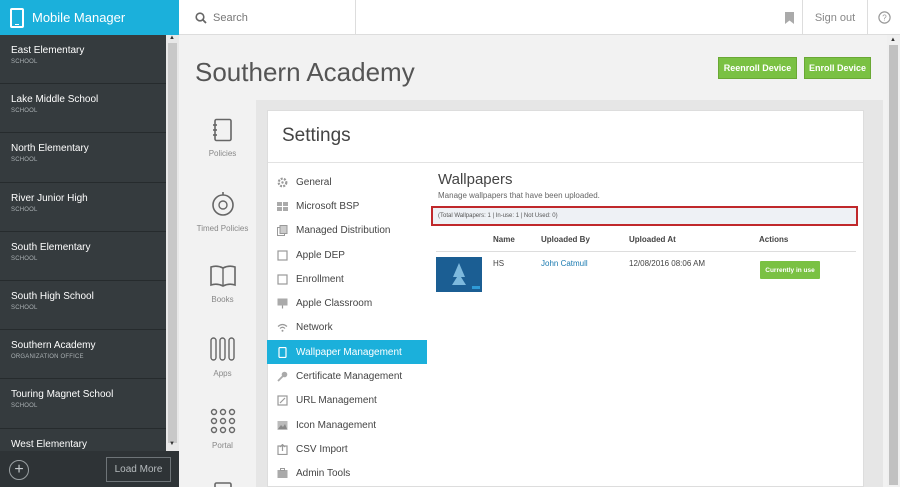  Describe the element at coordinates (19, 470) in the screenshot. I see `add-organization-button: +` at that location.